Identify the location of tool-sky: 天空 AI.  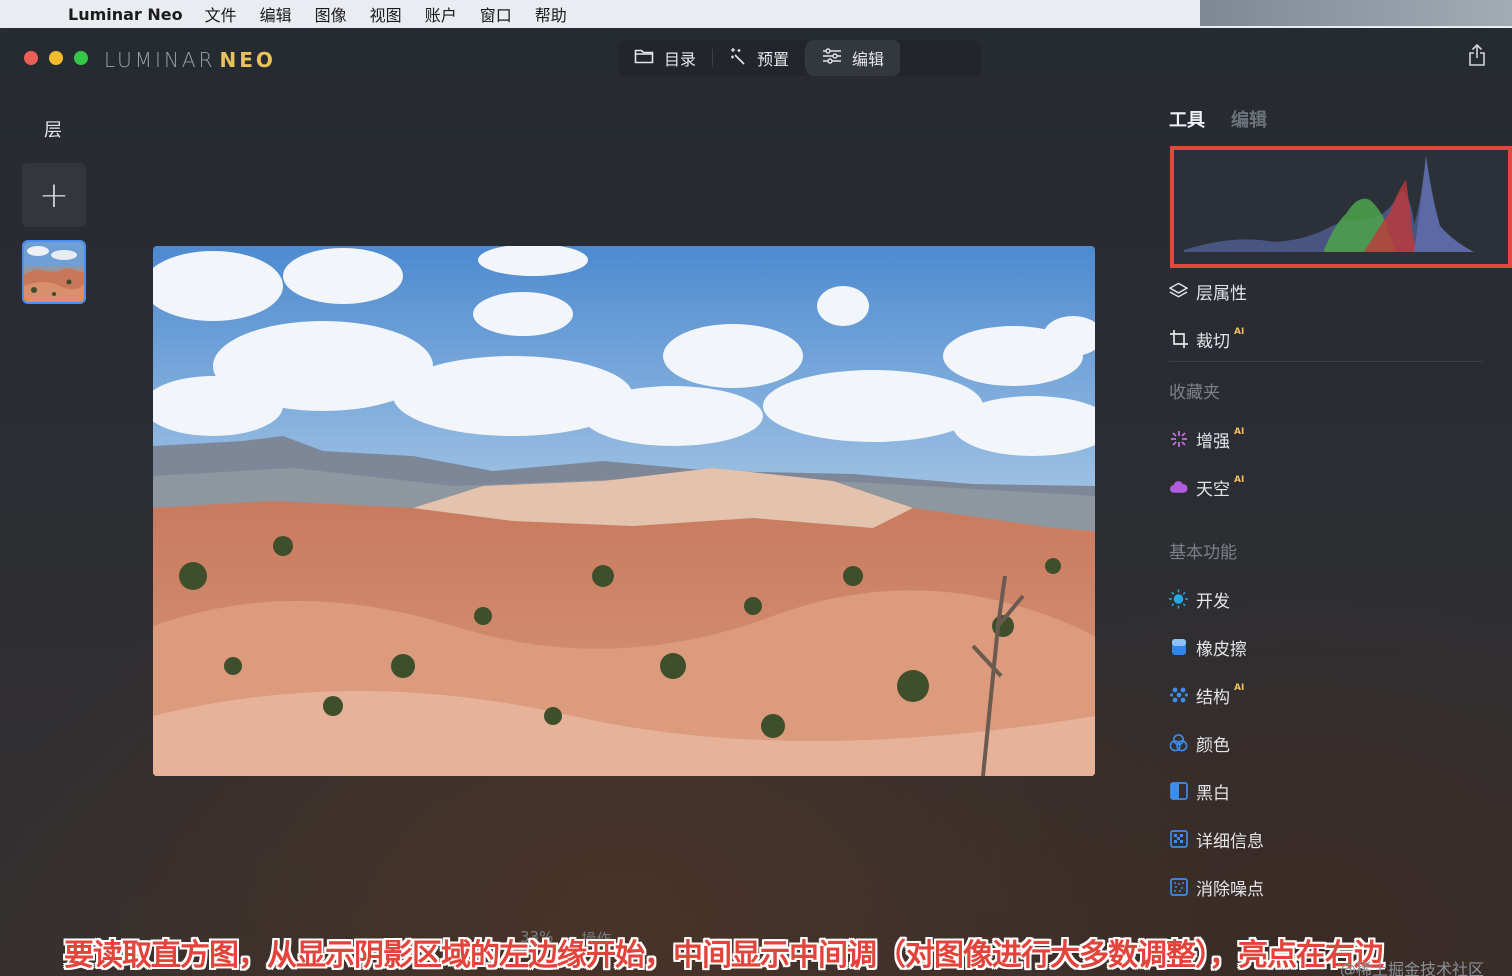
(1207, 487).